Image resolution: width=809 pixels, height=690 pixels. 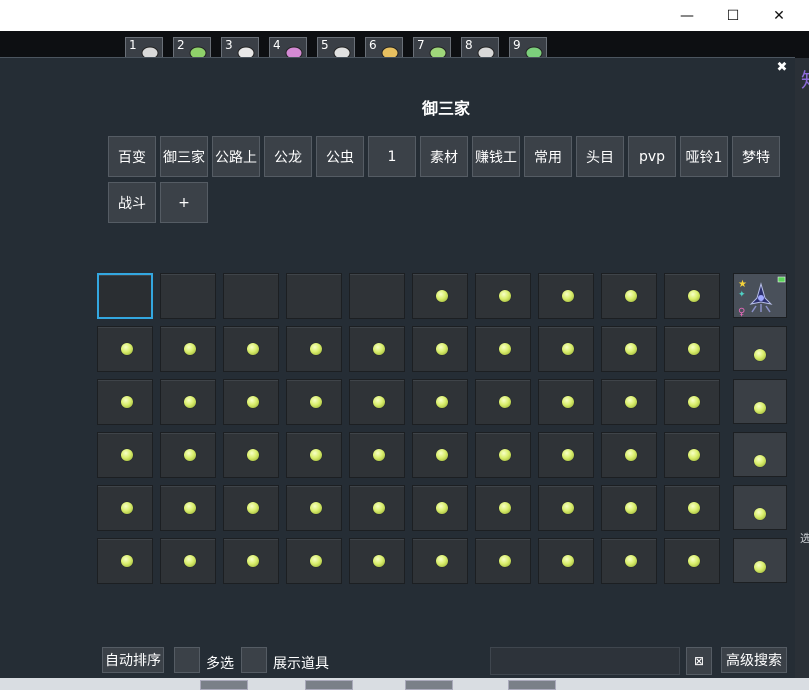 What do you see at coordinates (132, 202) in the screenshot?
I see `box-tab: 战斗` at bounding box center [132, 202].